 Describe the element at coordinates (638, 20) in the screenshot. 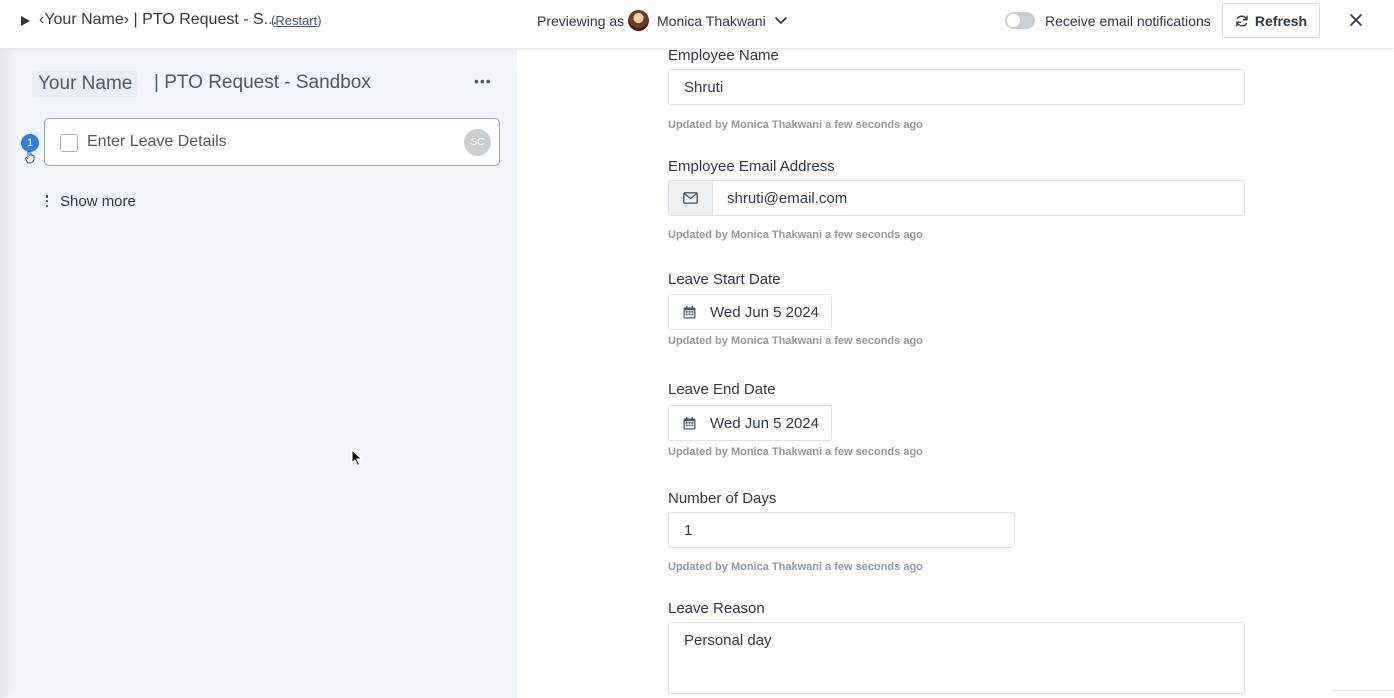

I see `avatar` at that location.